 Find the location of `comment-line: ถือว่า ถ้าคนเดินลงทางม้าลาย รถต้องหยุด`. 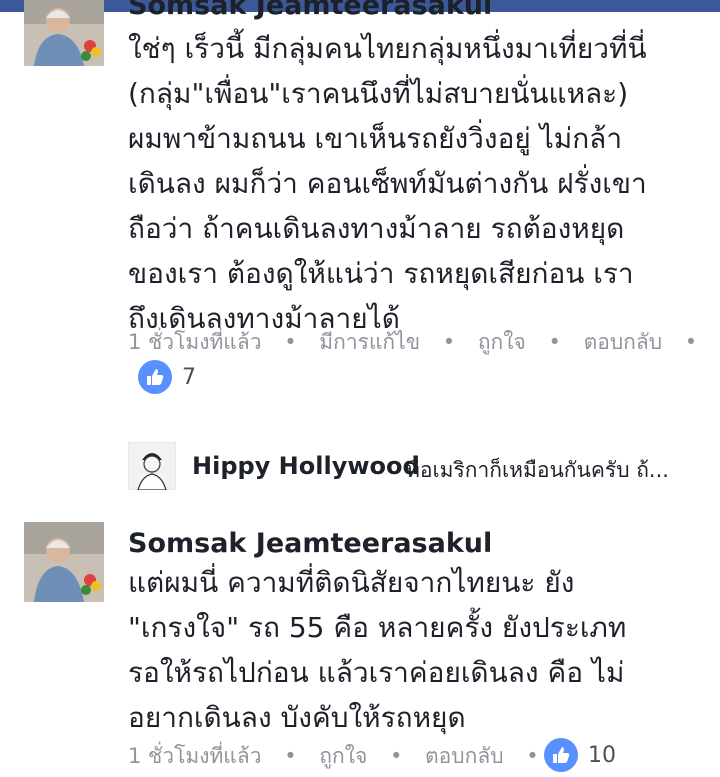

comment-line: ถือว่า ถ้าคนเดินลงทางม้าลาย รถต้องหยุด is located at coordinates (376, 228).